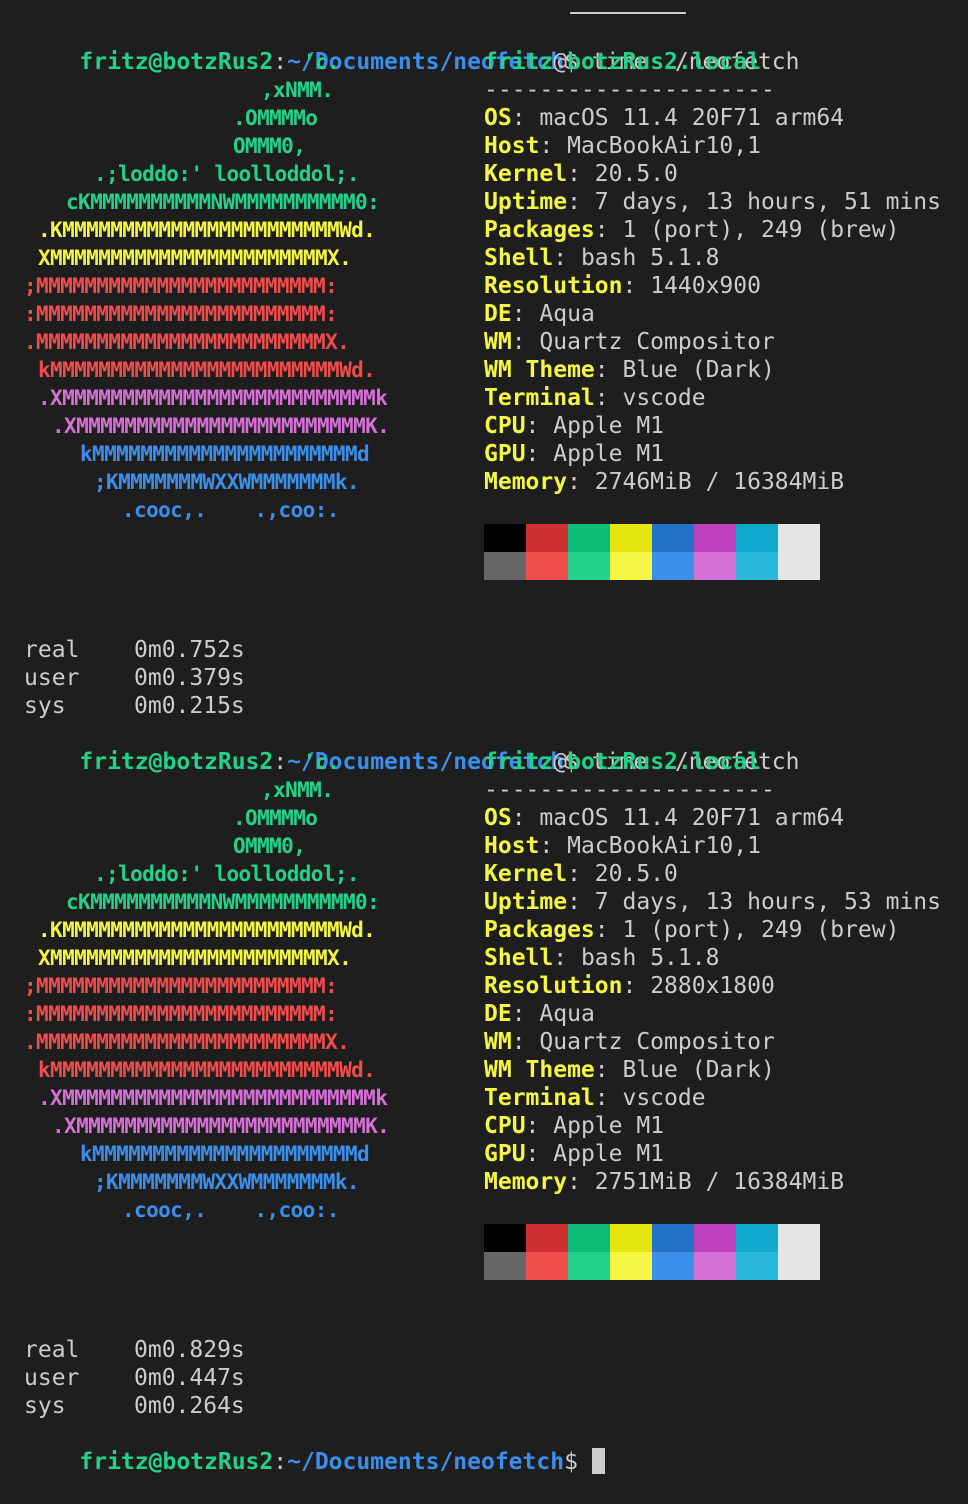 The height and width of the screenshot is (1504, 968). What do you see at coordinates (189, 678) in the screenshot?
I see `timing-value: 0m0.379s` at bounding box center [189, 678].